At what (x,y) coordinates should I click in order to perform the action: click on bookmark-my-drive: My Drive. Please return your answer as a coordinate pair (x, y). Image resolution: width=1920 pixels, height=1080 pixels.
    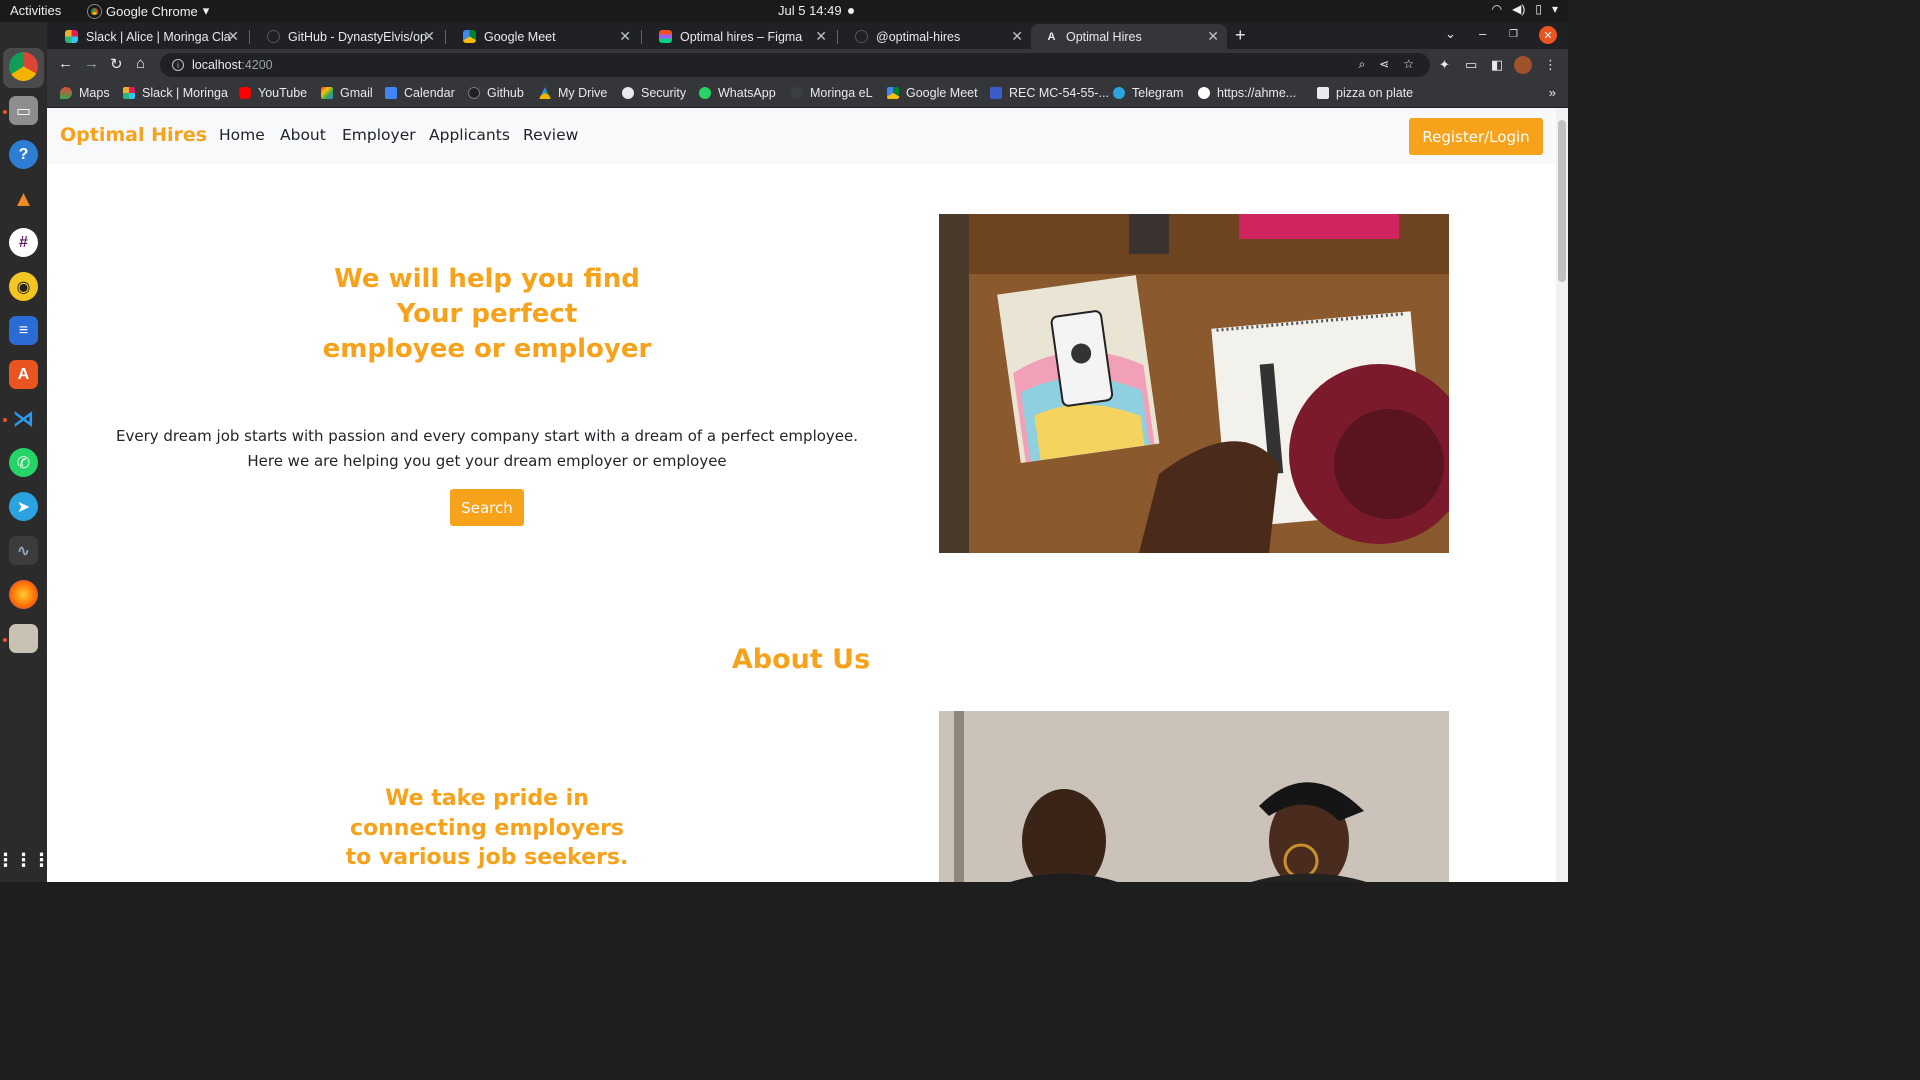
    Looking at the image, I should click on (573, 93).